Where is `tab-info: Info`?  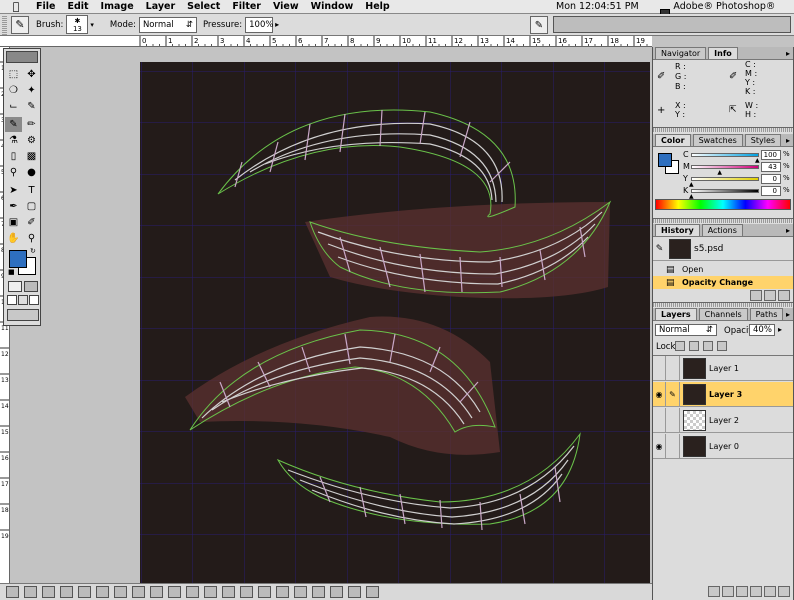
tab-info: Info is located at coordinates (723, 53).